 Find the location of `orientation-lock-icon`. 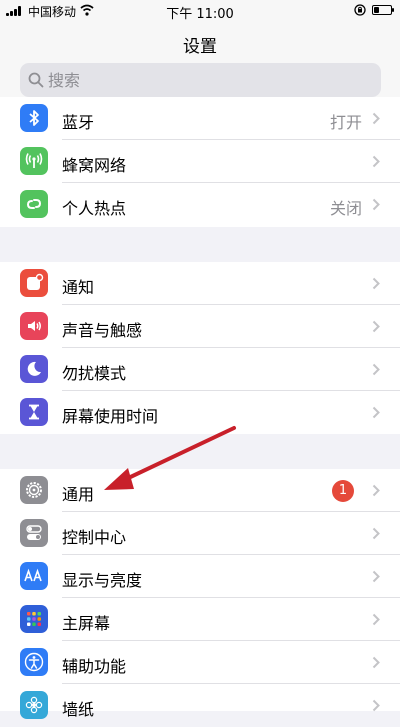

orientation-lock-icon is located at coordinates (360, 10).